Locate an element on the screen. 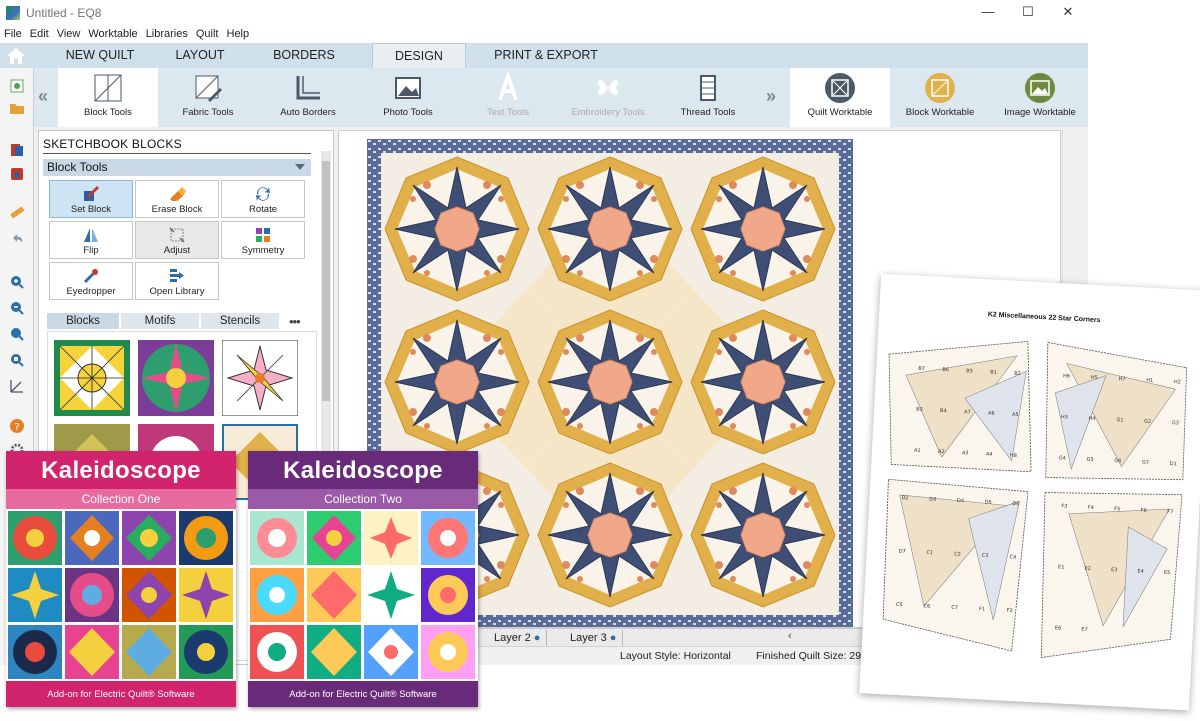 The width and height of the screenshot is (1200, 721). eyedropper-button: Eyedropper is located at coordinates (91, 281).